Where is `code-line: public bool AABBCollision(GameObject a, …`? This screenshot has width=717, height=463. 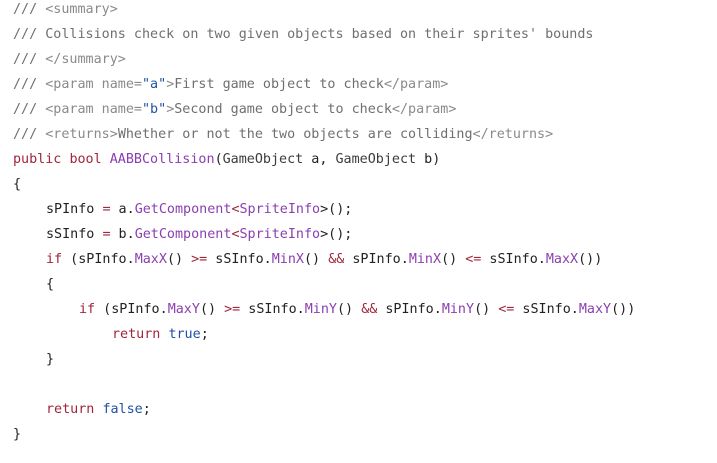 code-line: public bool AABBCollision(GameObject a, … is located at coordinates (226, 160).